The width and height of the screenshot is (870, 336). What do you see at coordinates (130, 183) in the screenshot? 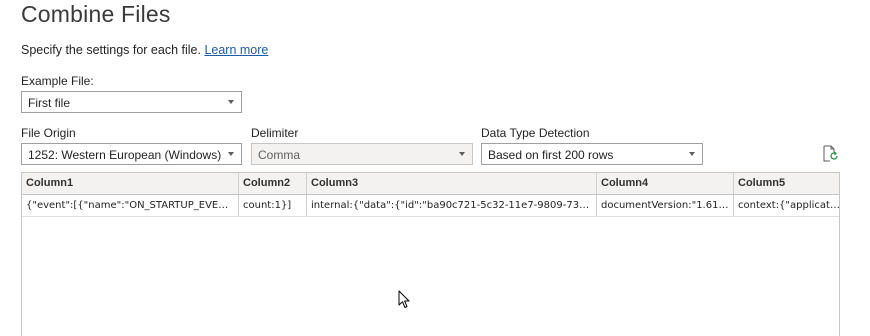
I see `column-header: Column1` at bounding box center [130, 183].